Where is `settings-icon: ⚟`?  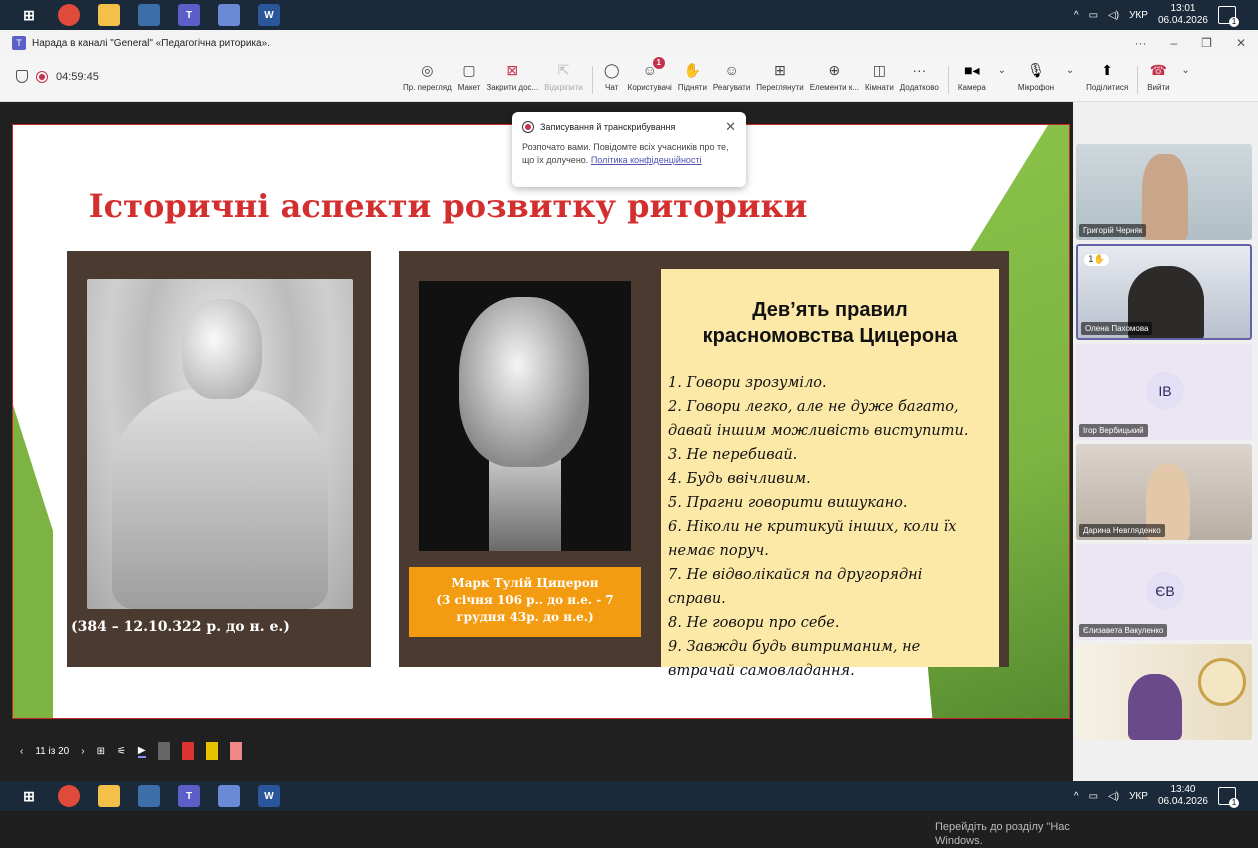
settings-icon: ⚟ is located at coordinates (121, 751).